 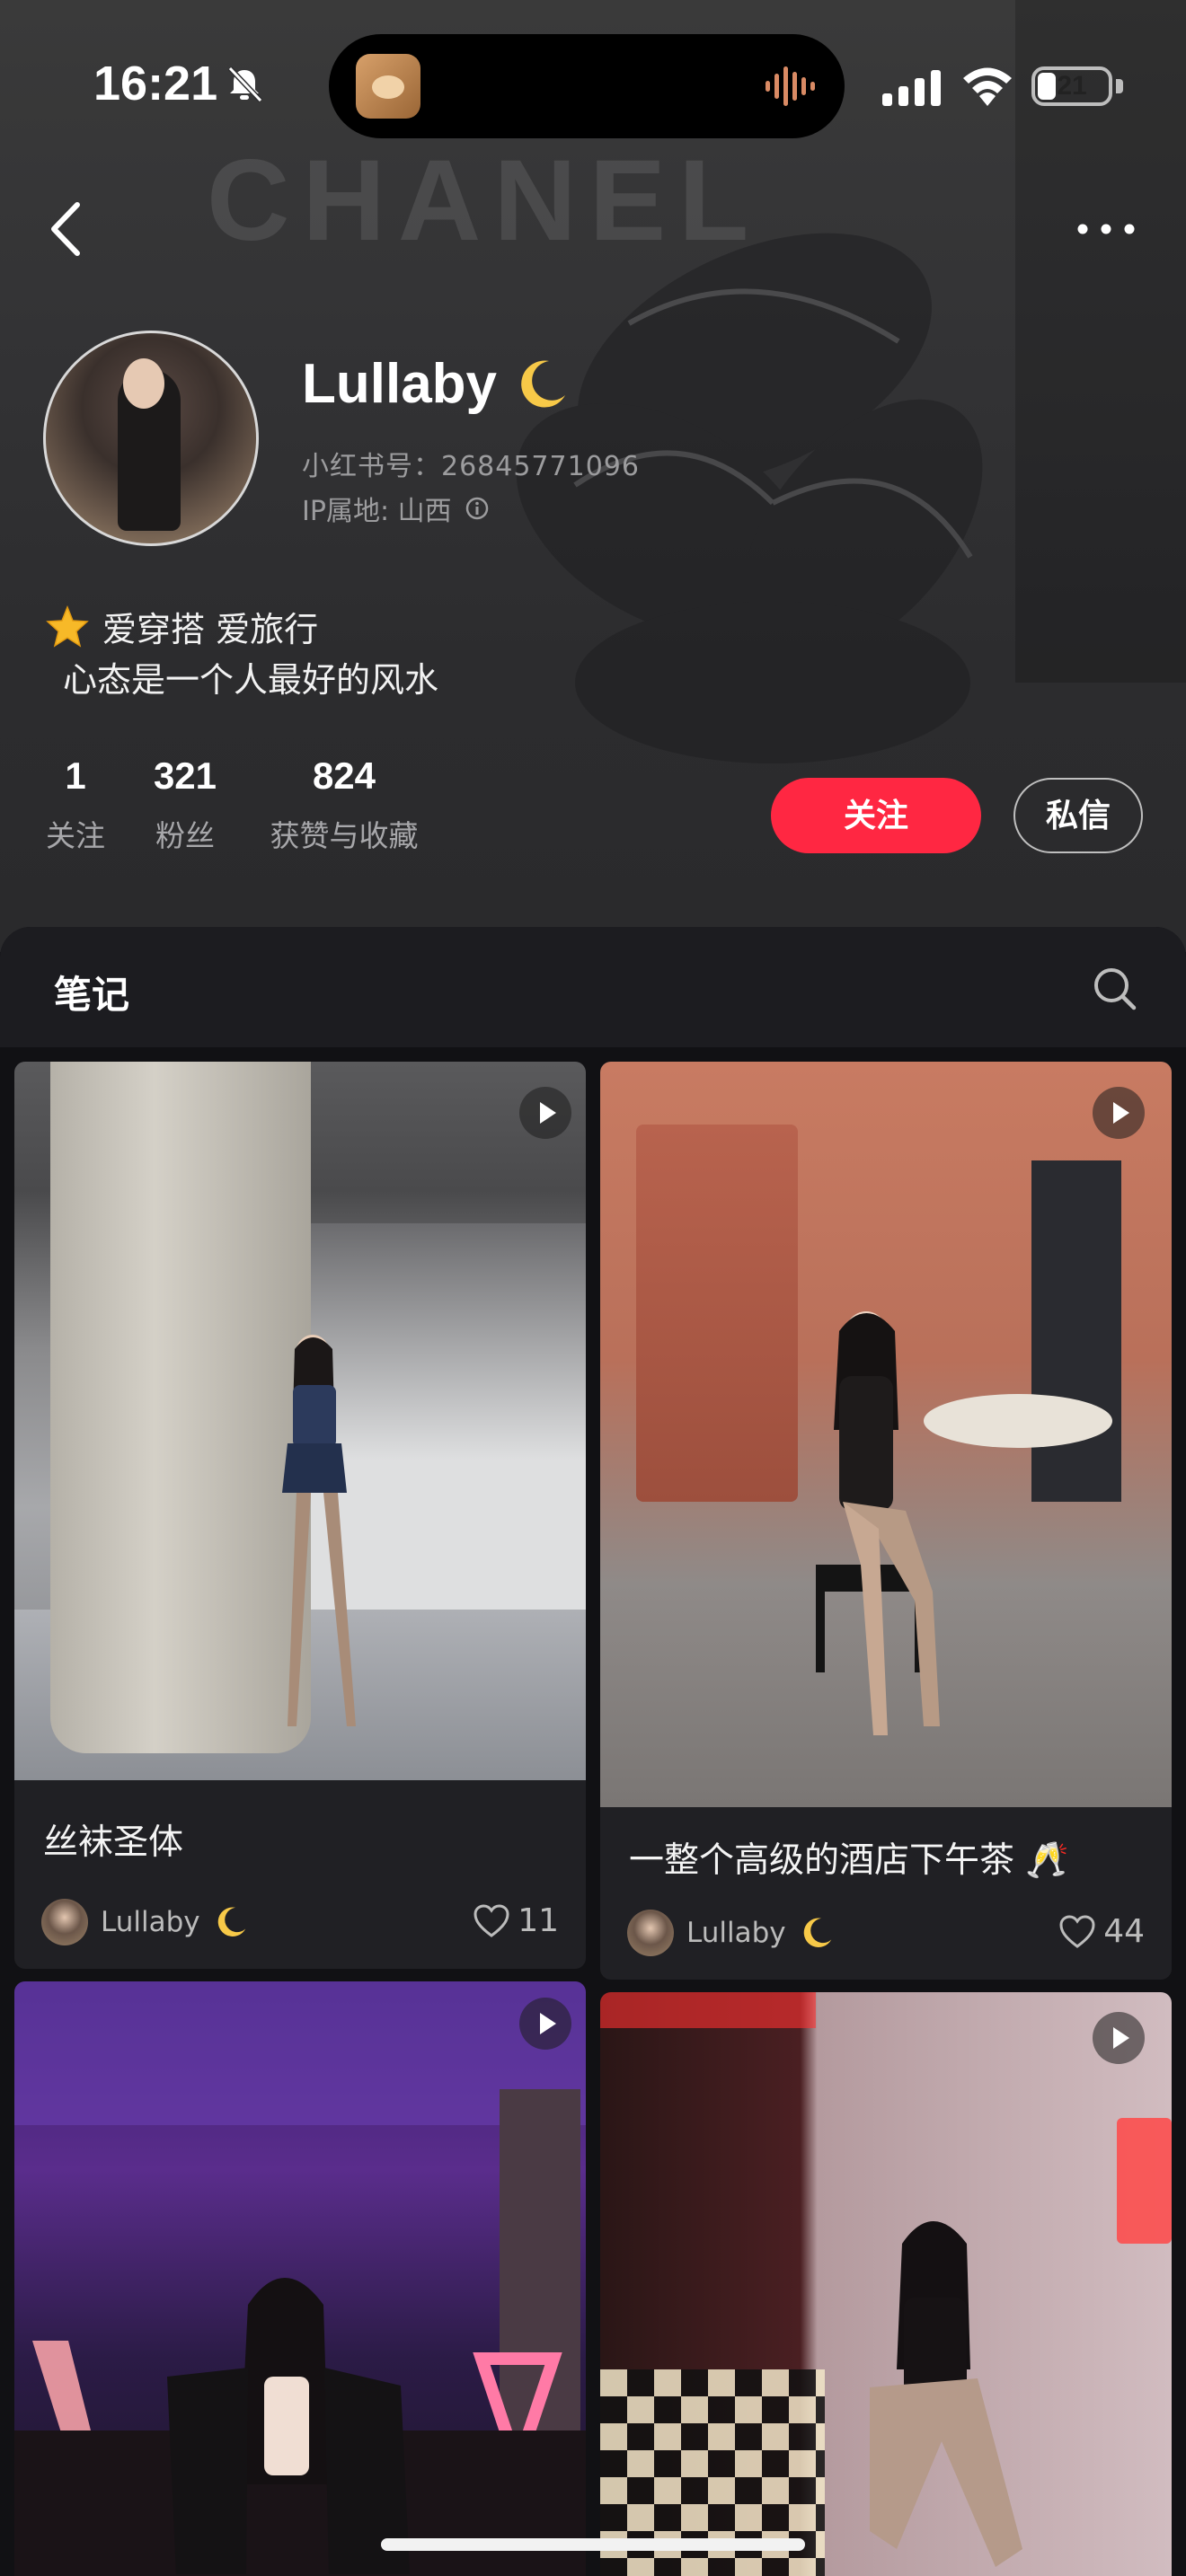 I want to click on follow-button: 关注, so click(x=876, y=815).